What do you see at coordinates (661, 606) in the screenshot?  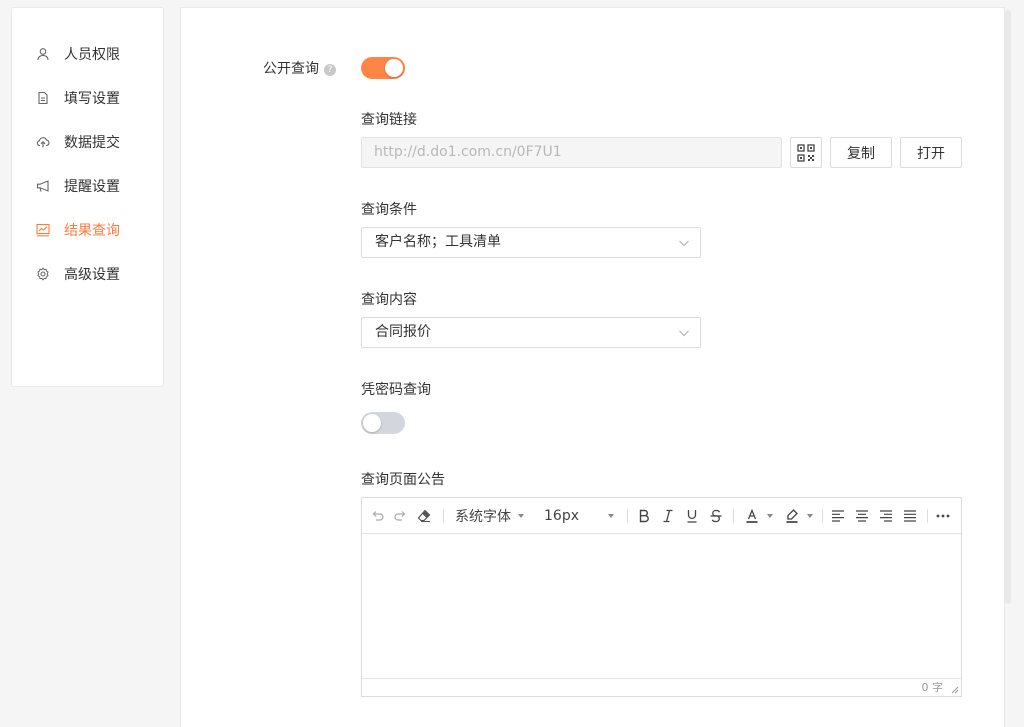 I see `editor-content-area` at bounding box center [661, 606].